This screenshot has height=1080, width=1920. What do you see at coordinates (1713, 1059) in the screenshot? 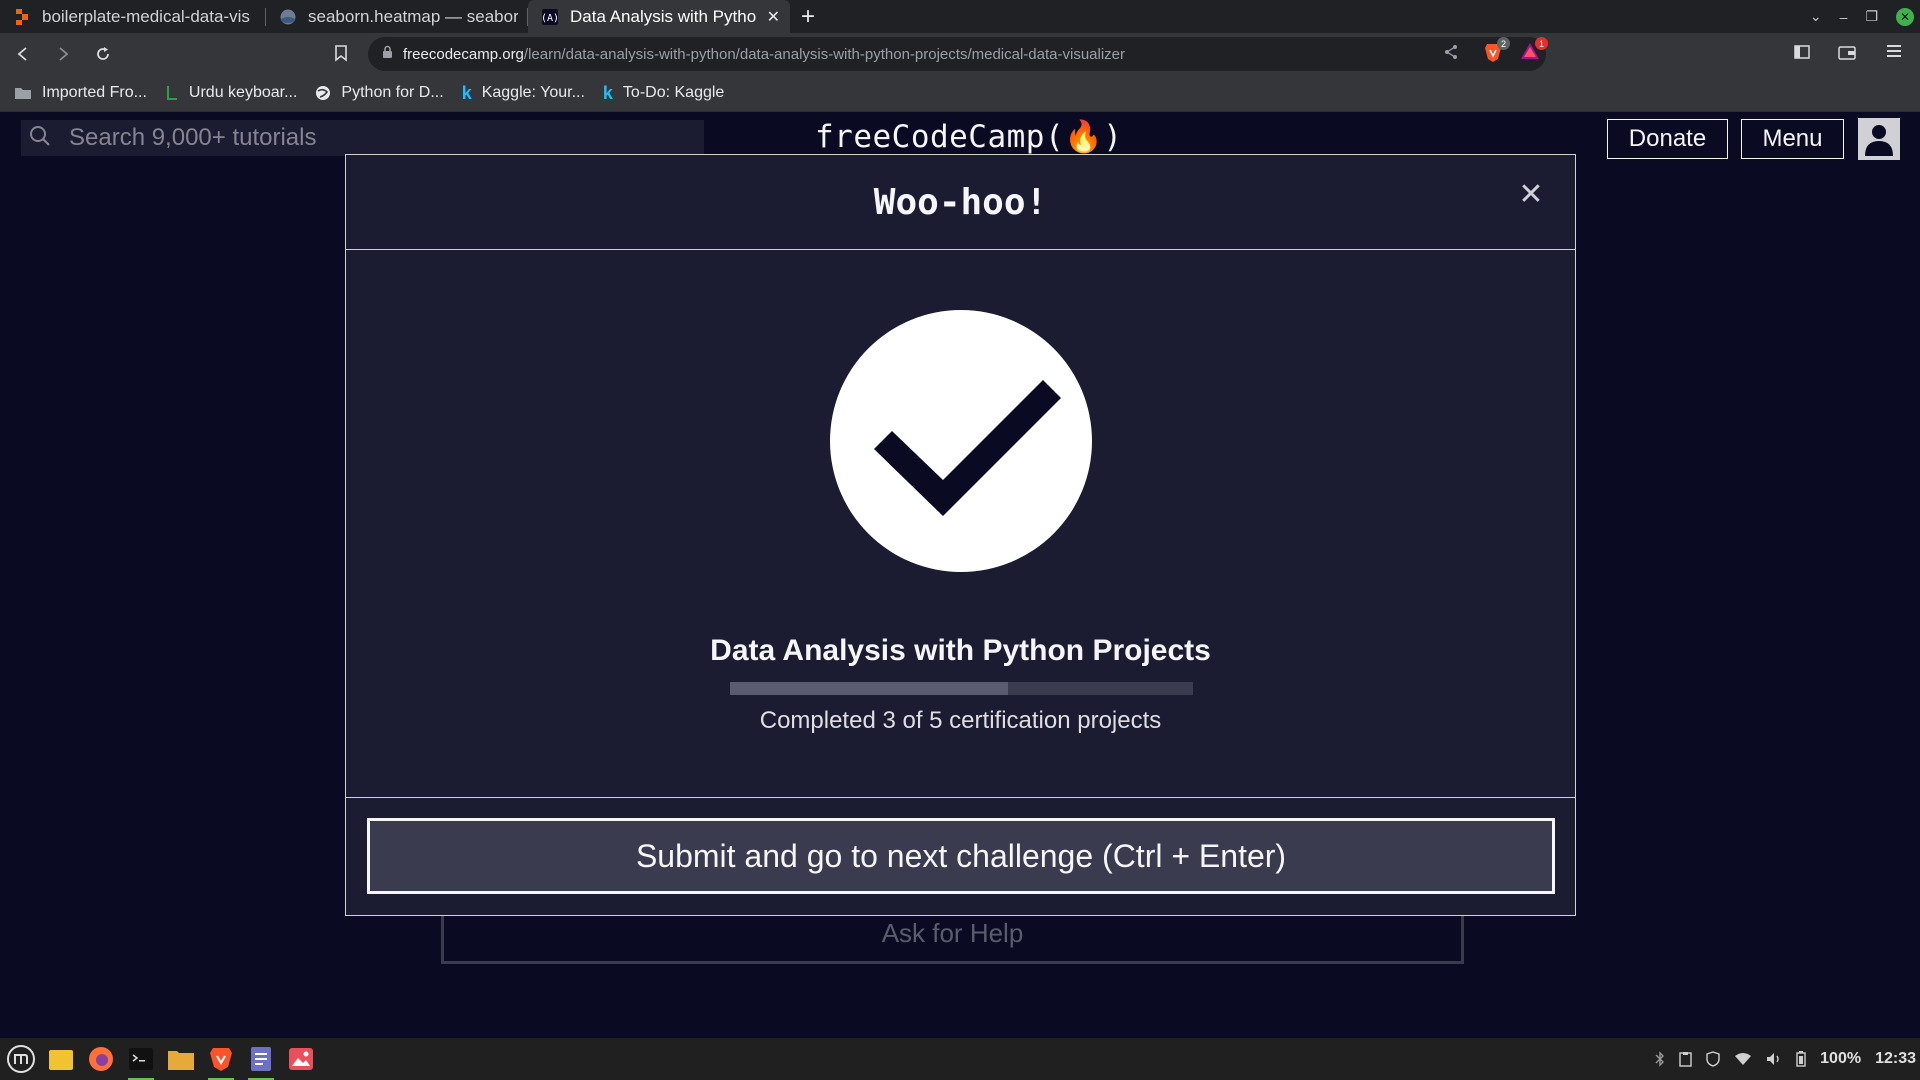
I see `shield-icon` at bounding box center [1713, 1059].